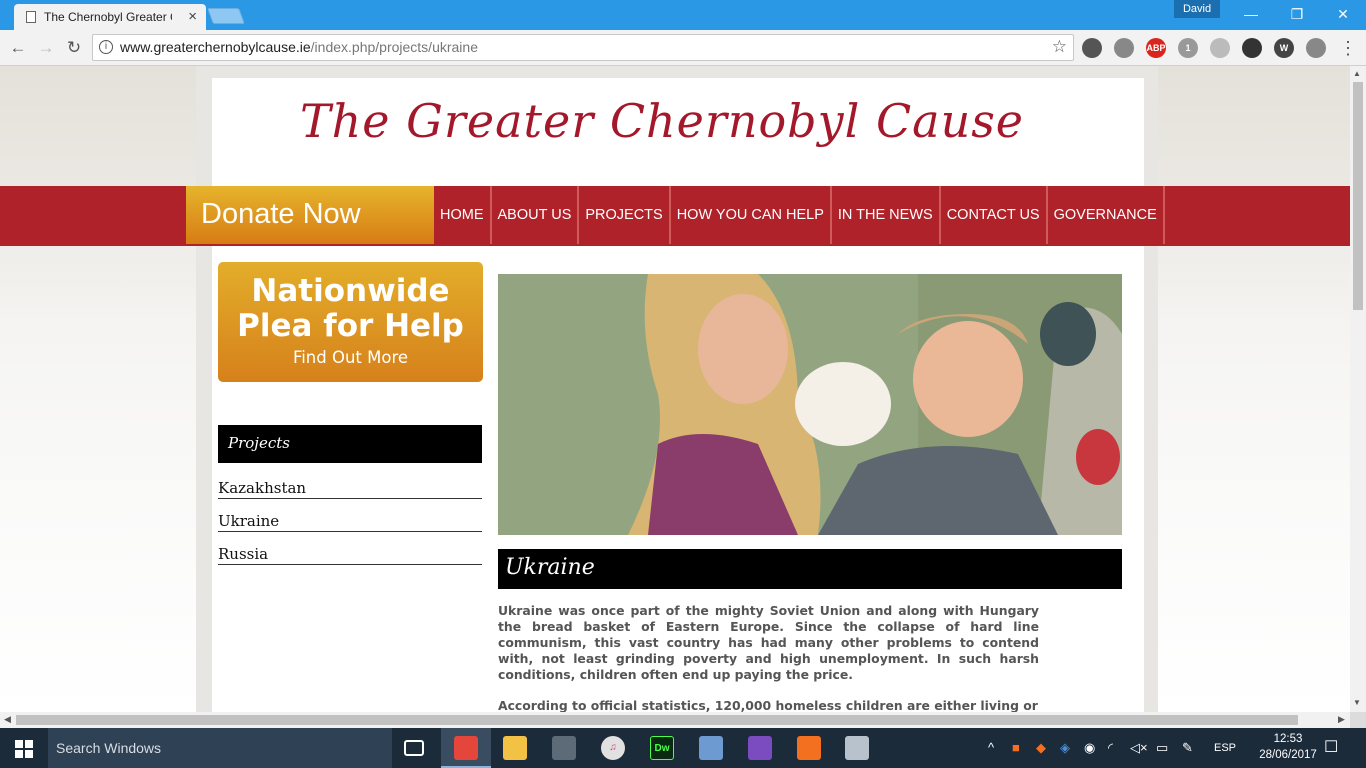 The image size is (1366, 768). I want to click on task-view-icon, so click(414, 748).